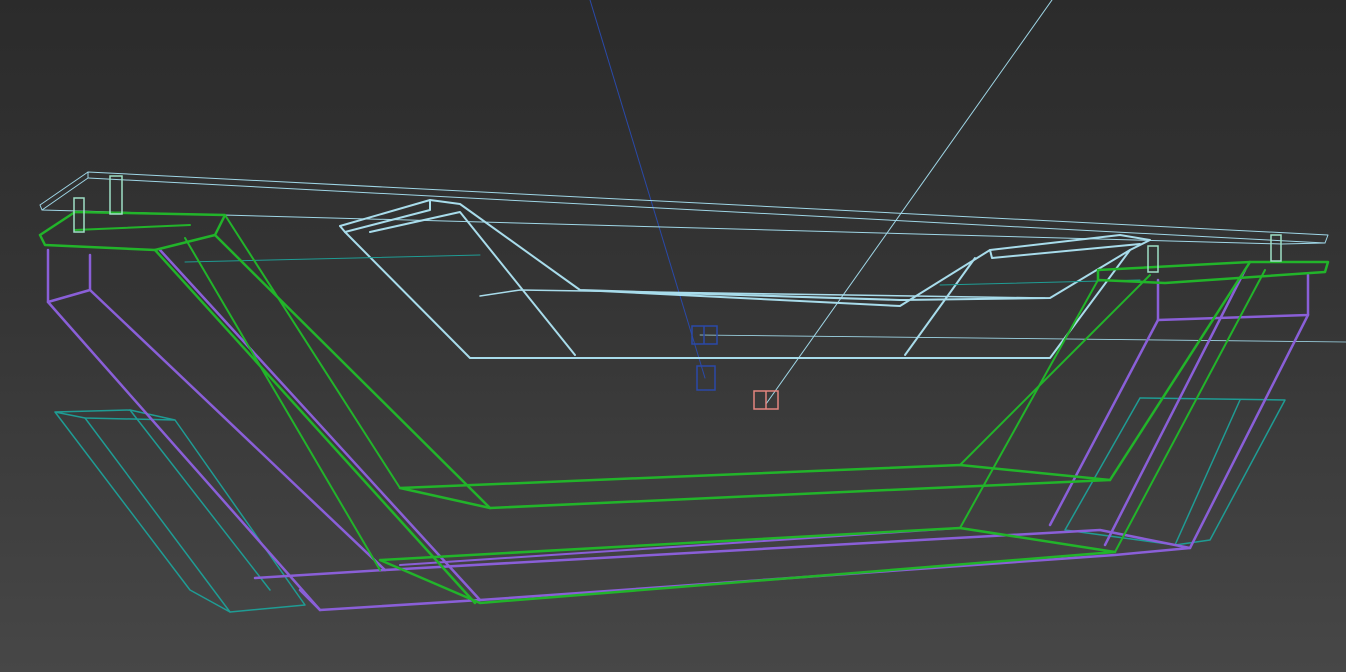 The width and height of the screenshot is (1346, 672). What do you see at coordinates (1029, 404) in the screenshot?
I see `green-right-diagonal` at bounding box center [1029, 404].